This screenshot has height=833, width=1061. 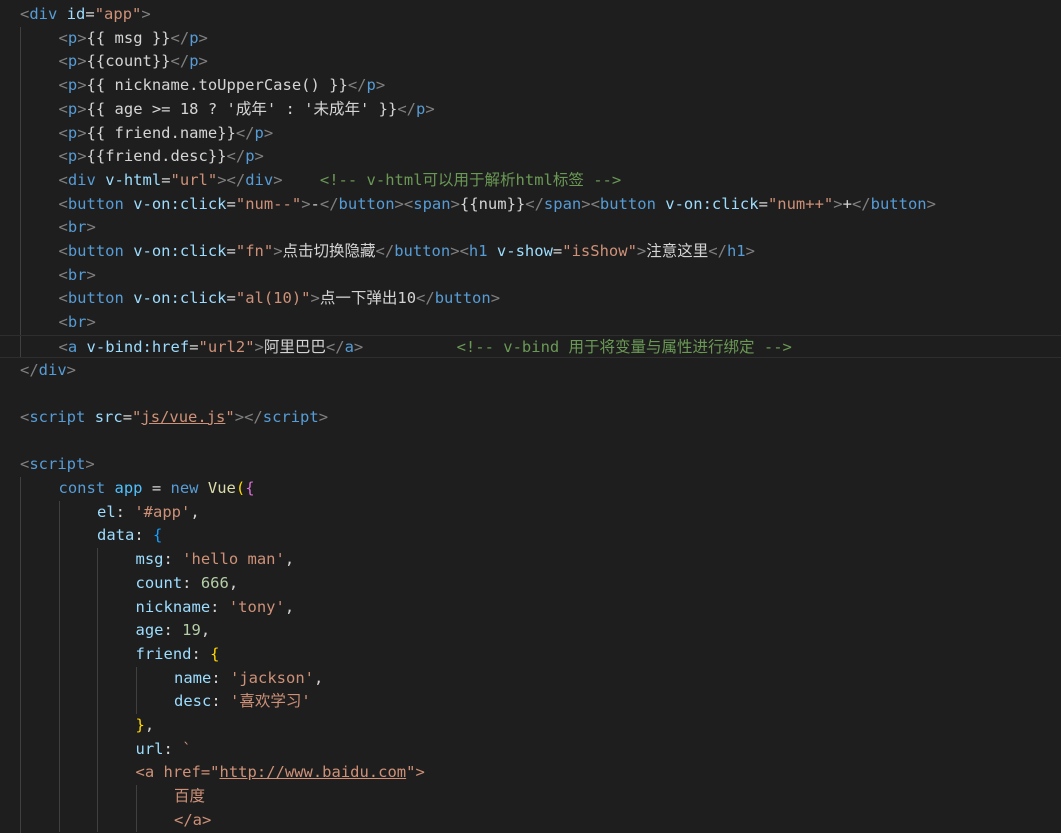 What do you see at coordinates (530, 536) in the screenshot?
I see `code-line: data: {` at bounding box center [530, 536].